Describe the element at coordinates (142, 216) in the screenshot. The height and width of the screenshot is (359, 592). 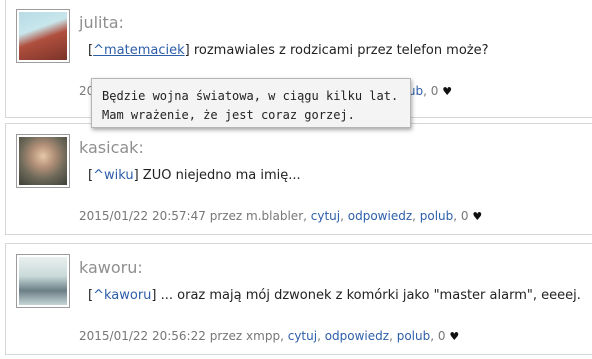
I see `post-datetime: 2015/01/22 20:57:47` at that location.